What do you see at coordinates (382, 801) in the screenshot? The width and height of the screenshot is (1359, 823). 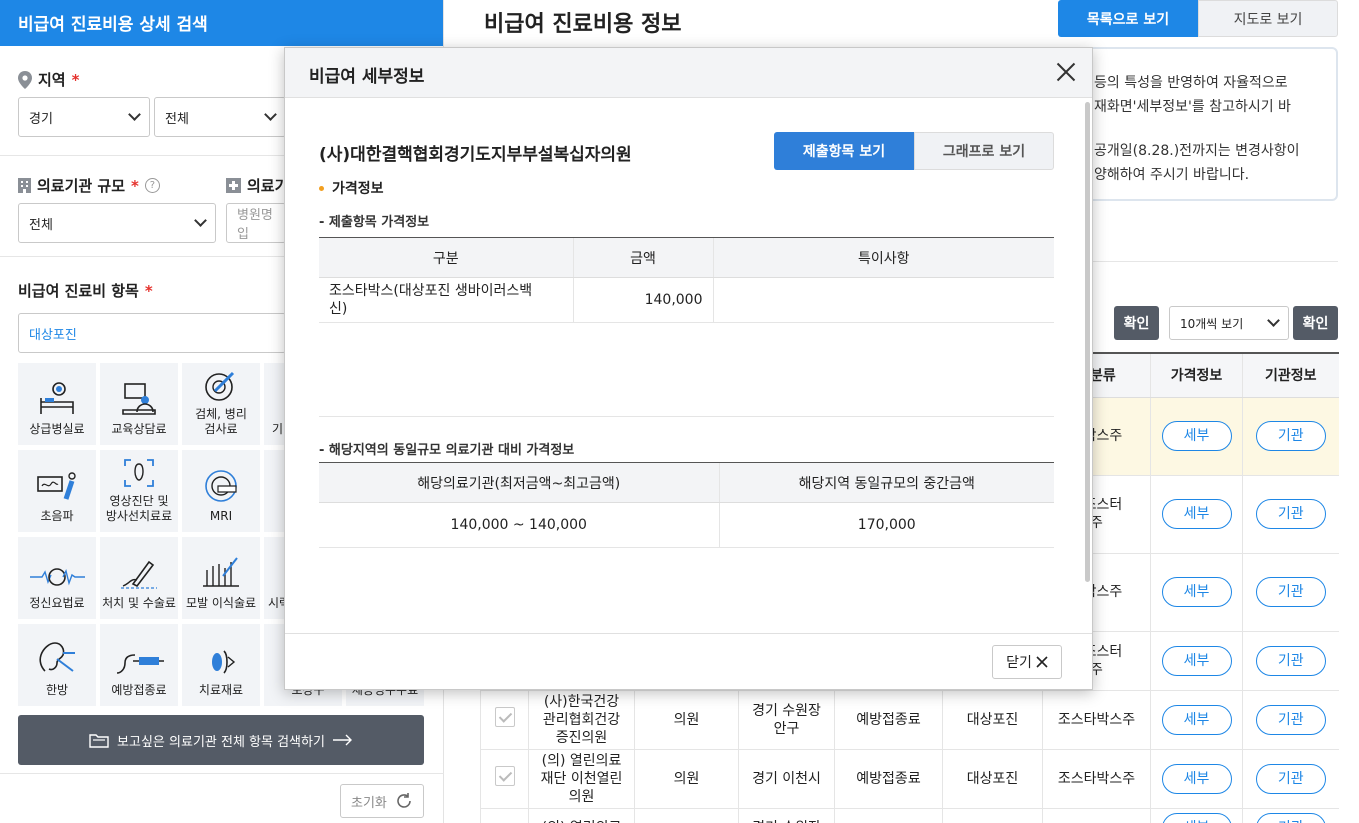 I see `reset-button: 초기화` at bounding box center [382, 801].